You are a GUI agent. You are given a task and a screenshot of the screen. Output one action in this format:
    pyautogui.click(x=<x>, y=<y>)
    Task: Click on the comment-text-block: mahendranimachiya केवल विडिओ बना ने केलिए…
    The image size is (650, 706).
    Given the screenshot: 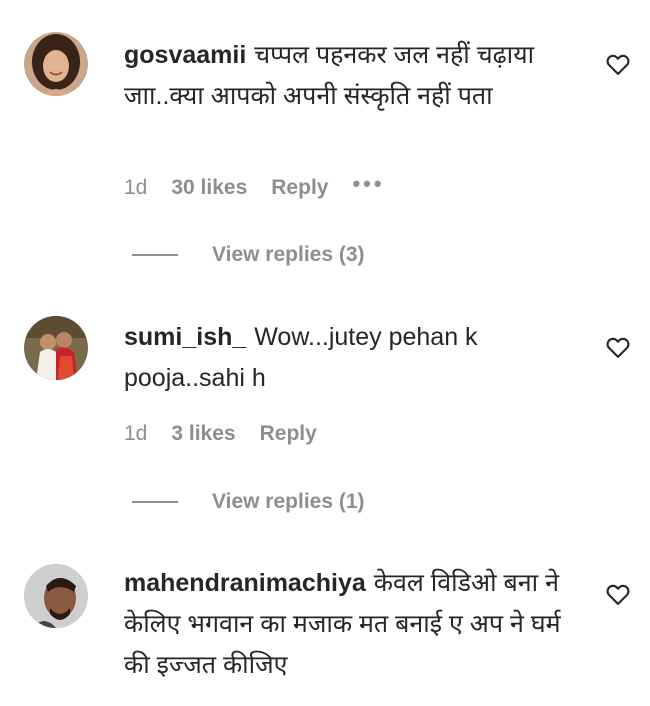 What is the action you would take?
    pyautogui.click(x=344, y=624)
    